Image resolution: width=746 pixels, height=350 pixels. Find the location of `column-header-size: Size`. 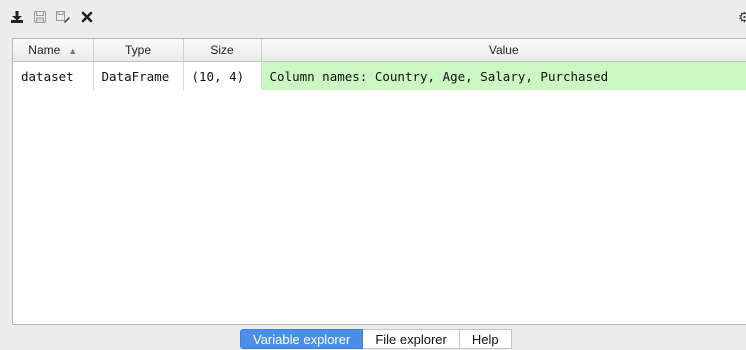

column-header-size: Size is located at coordinates (222, 50).